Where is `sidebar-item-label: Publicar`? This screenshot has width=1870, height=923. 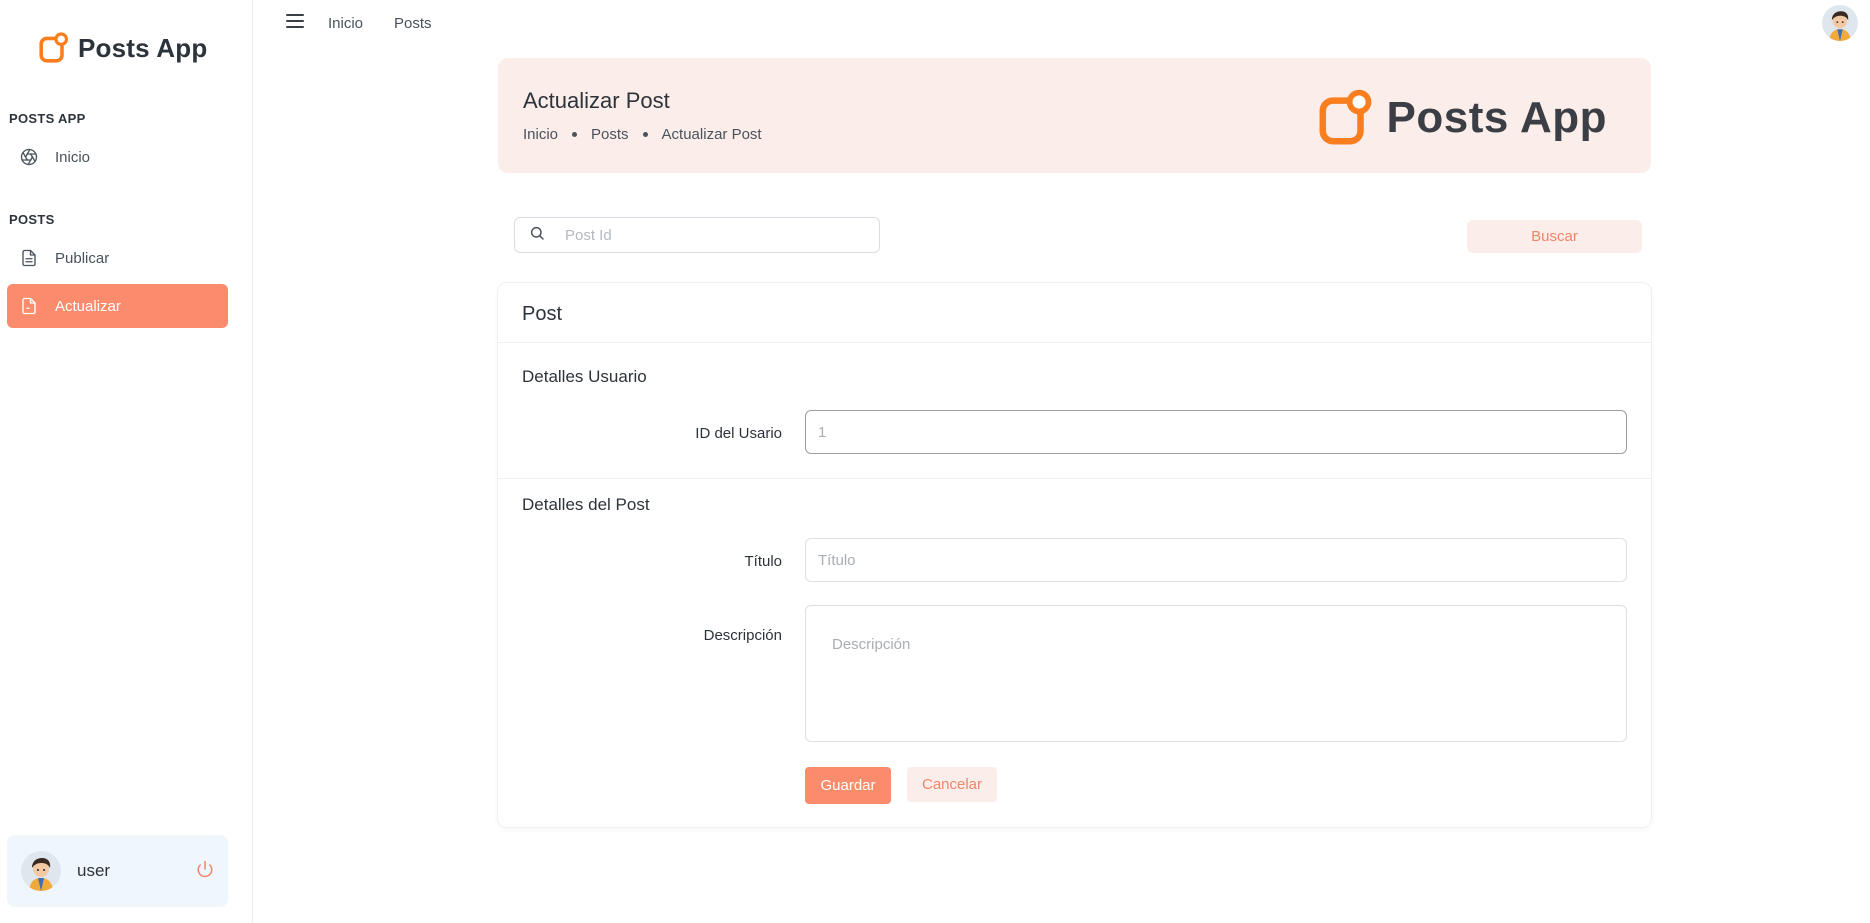
sidebar-item-label: Publicar is located at coordinates (82, 258).